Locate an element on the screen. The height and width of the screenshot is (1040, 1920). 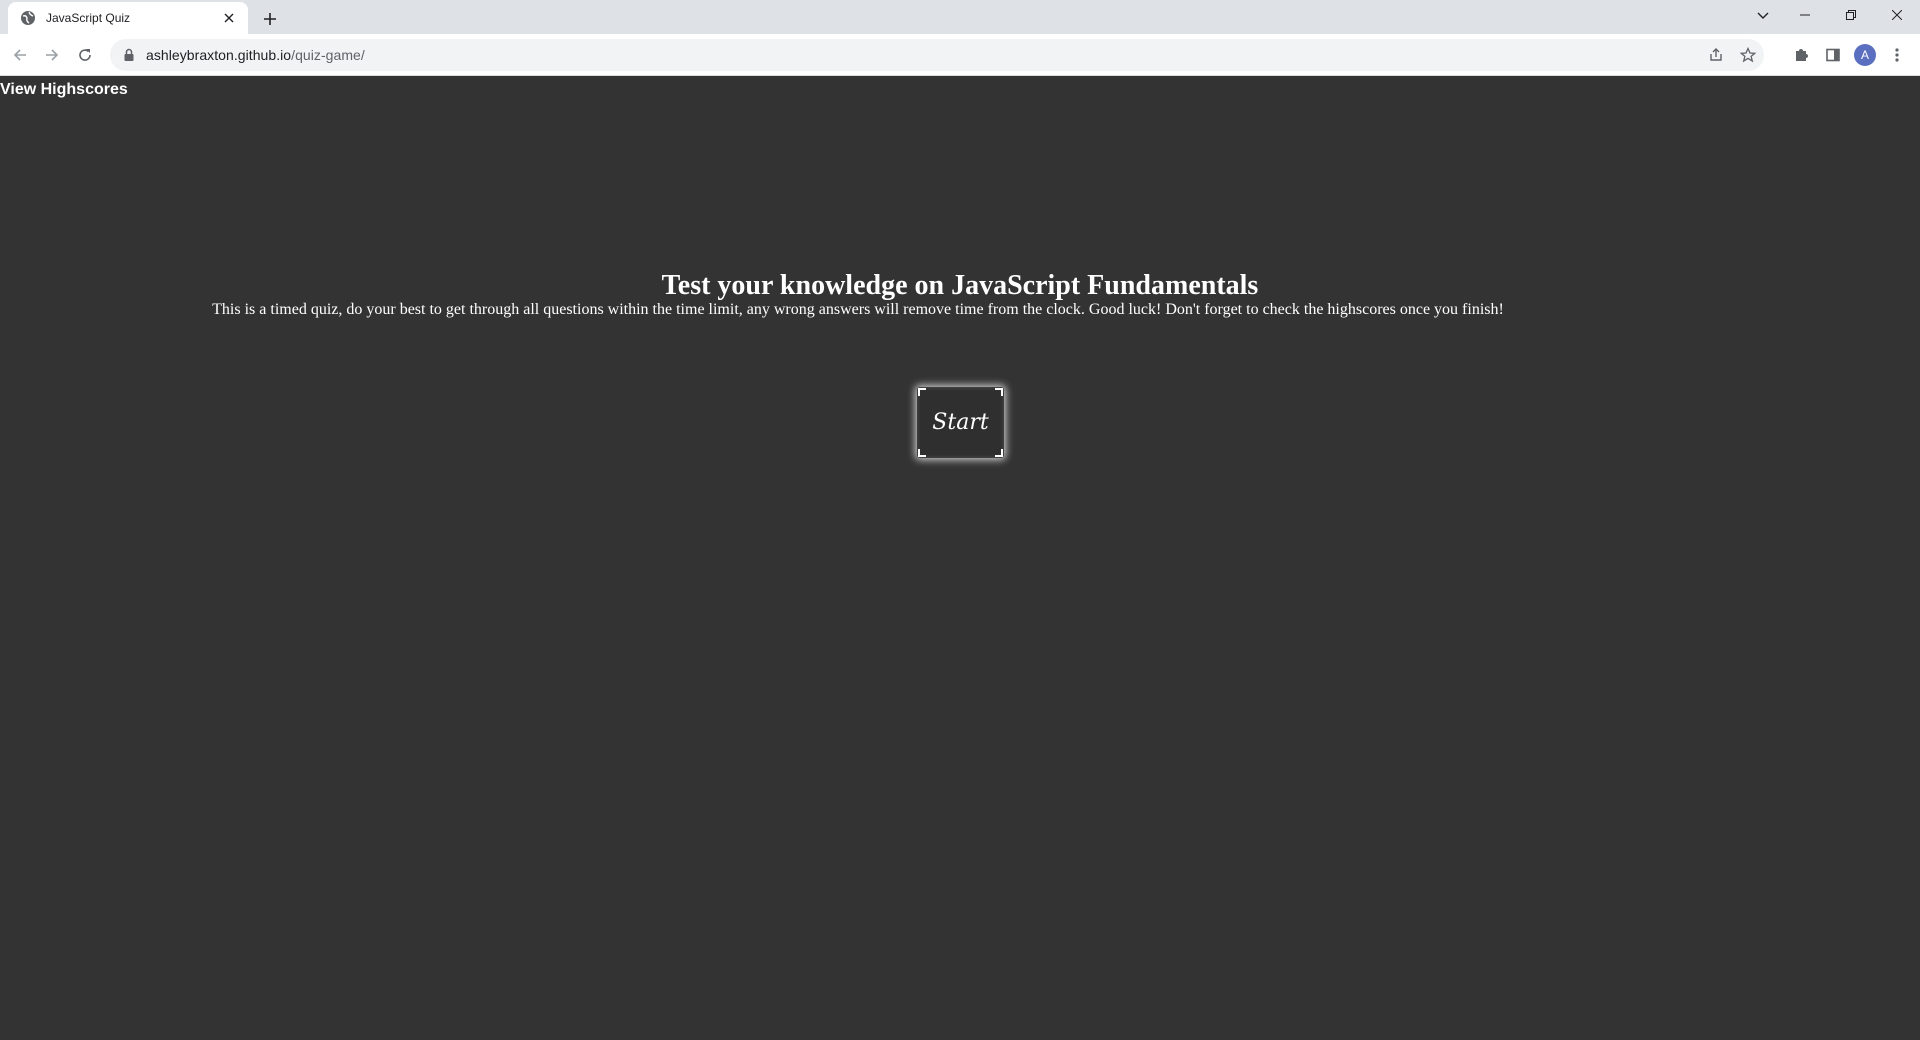
restore-icon is located at coordinates (1851, 15).